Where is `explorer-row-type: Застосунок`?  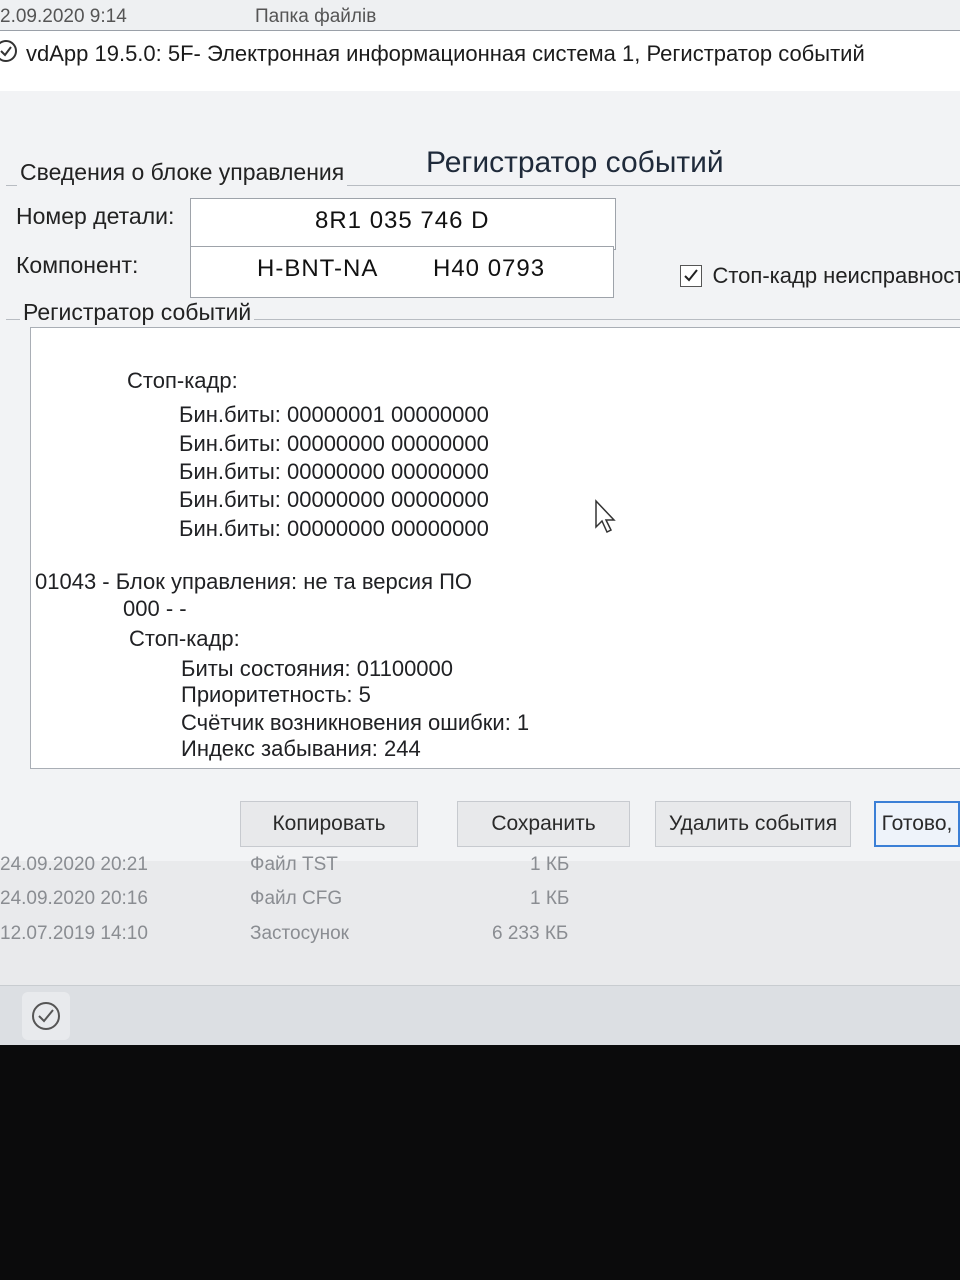
explorer-row-type: Застосунок is located at coordinates (299, 933).